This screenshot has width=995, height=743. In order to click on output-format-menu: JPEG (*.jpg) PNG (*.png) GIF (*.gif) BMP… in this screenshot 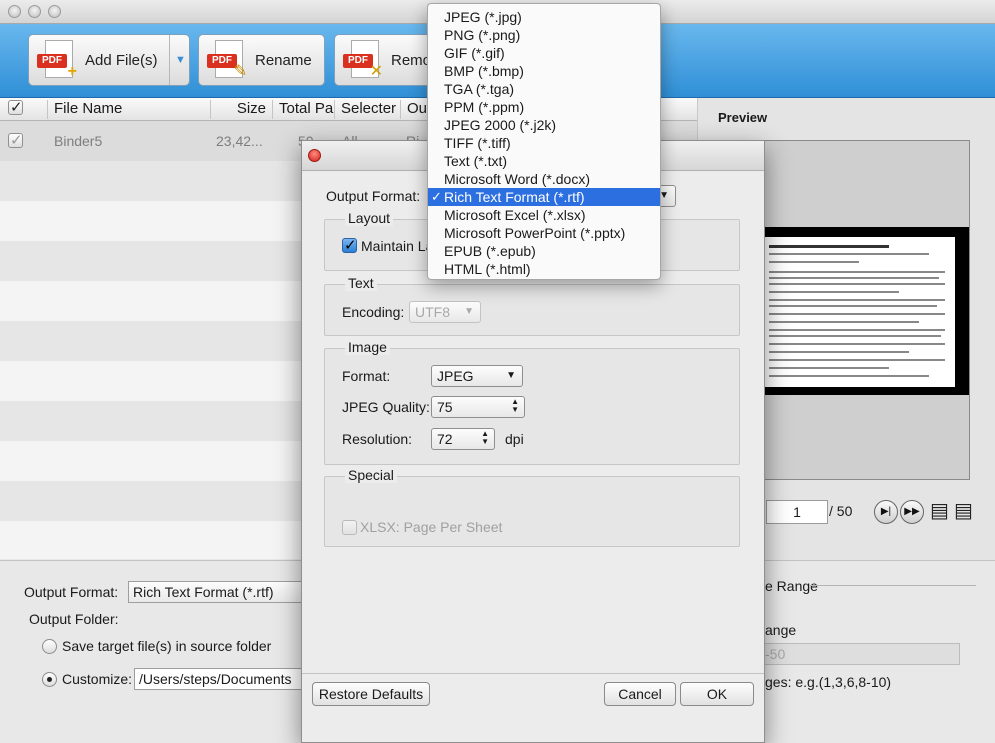, I will do `click(544, 141)`.